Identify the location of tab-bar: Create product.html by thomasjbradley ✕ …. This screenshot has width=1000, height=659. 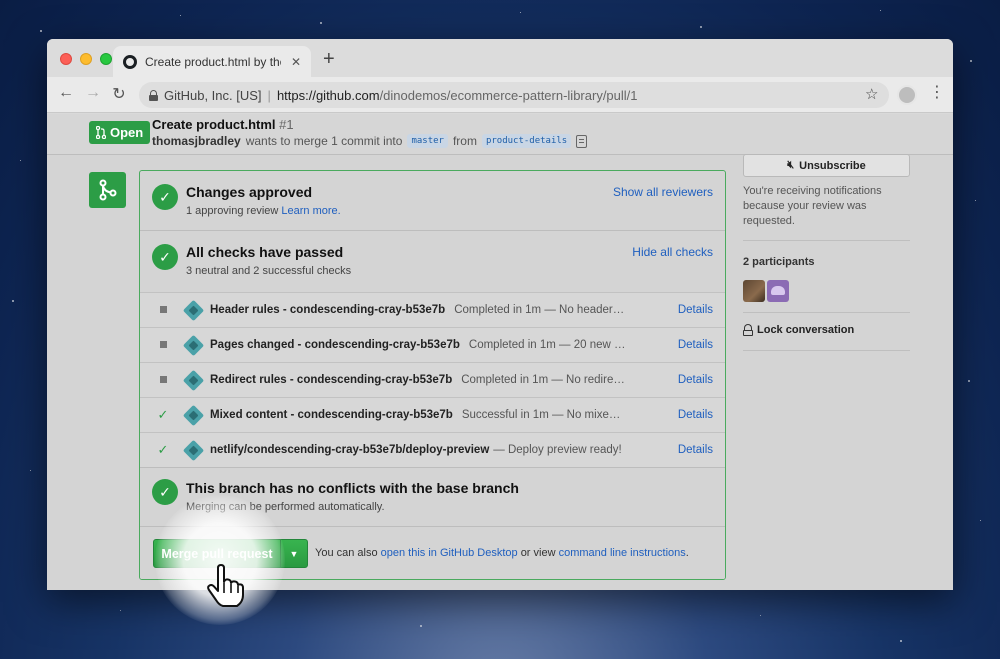
(500, 58).